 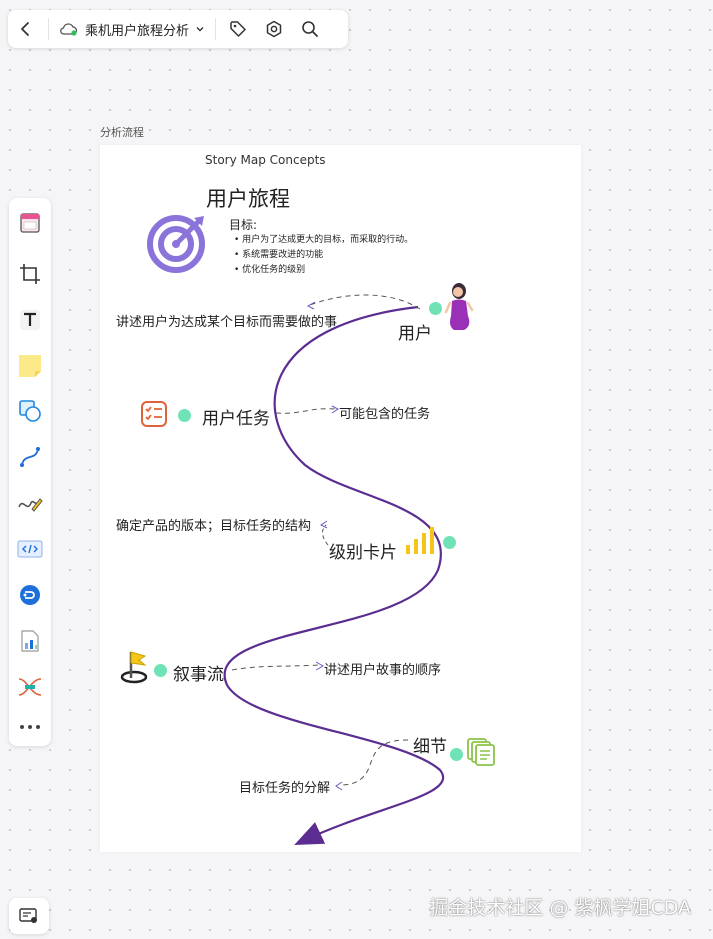 I want to click on frame-template-tool, so click(x=30, y=223).